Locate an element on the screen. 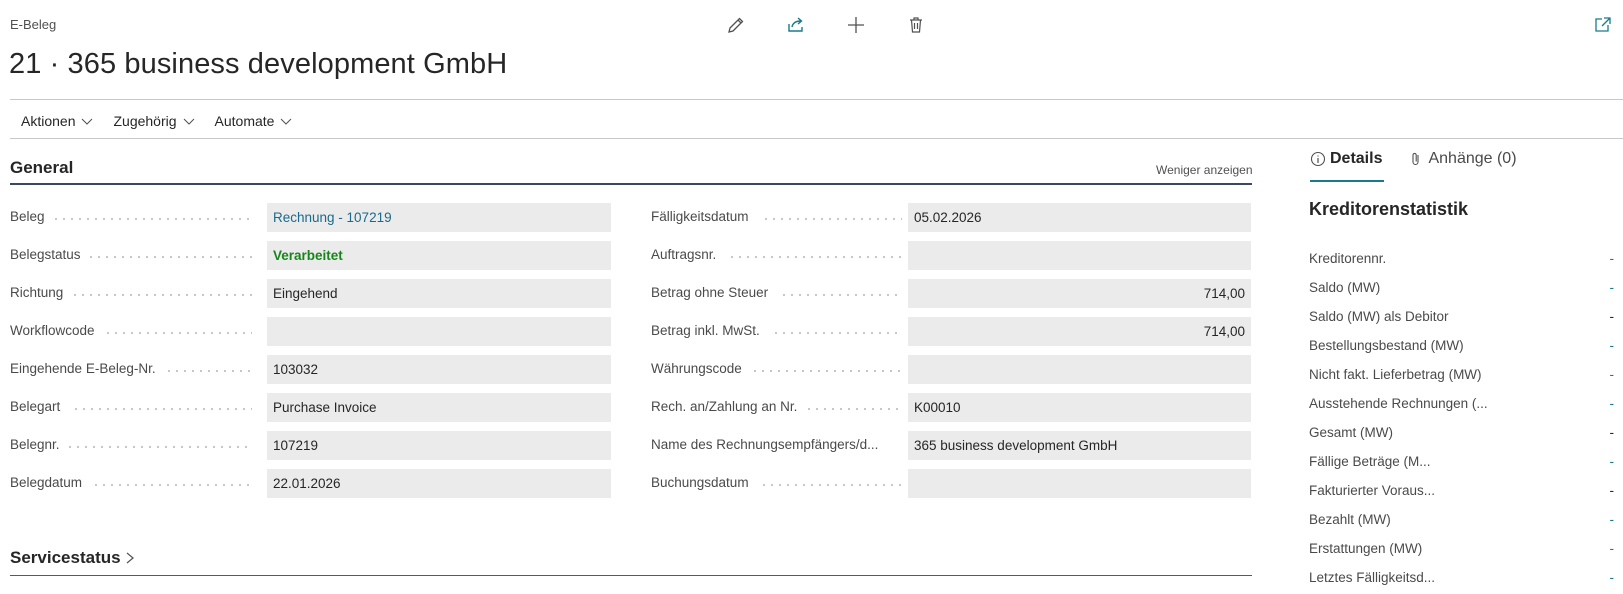 This screenshot has width=1623, height=594. field-value-beleg: Rechnung - 107219 is located at coordinates (439, 217).